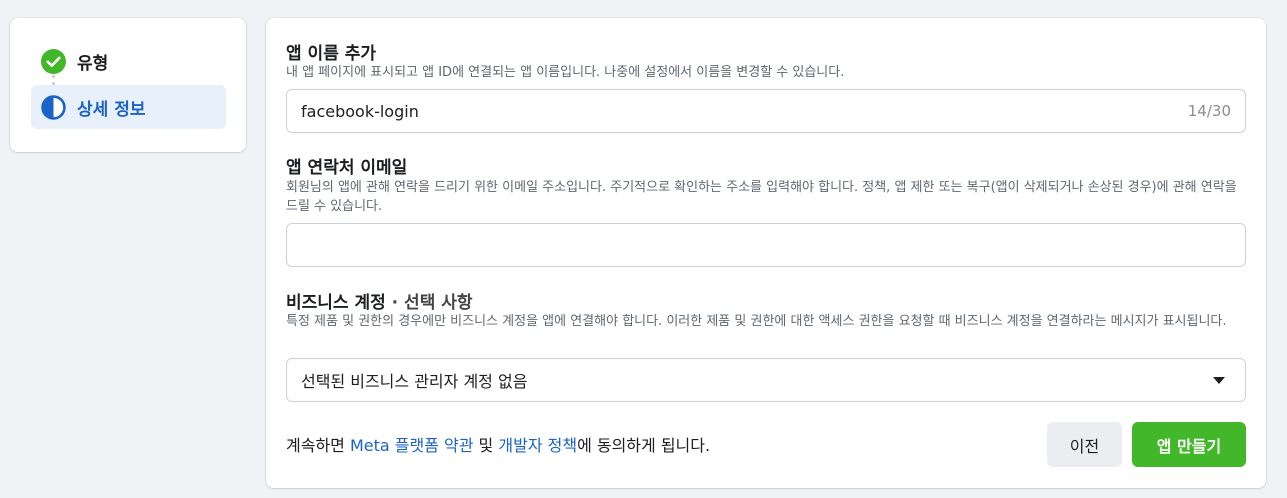 This screenshot has height=498, width=1287. What do you see at coordinates (1209, 111) in the screenshot?
I see `char-counter: 14/30` at bounding box center [1209, 111].